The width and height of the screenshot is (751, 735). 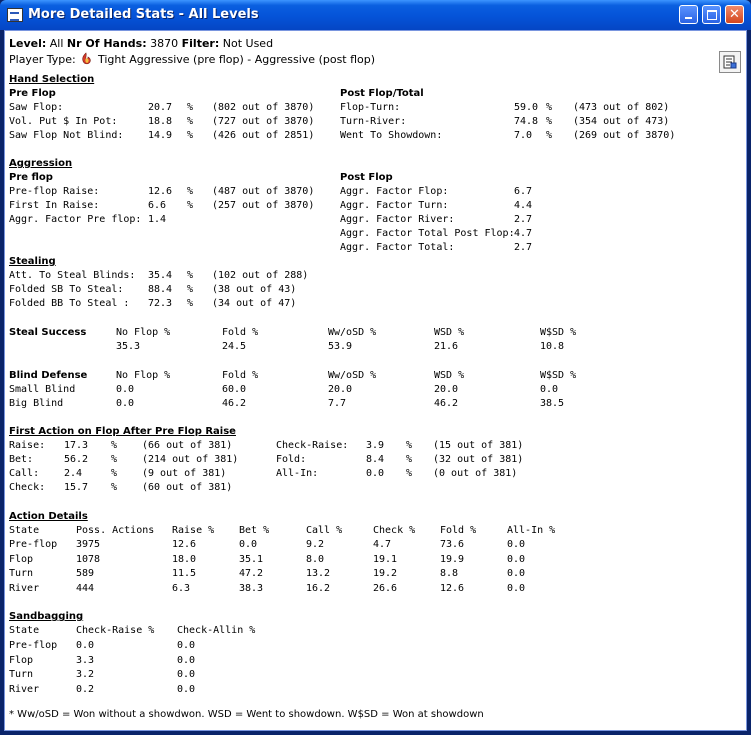 What do you see at coordinates (318, 588) in the screenshot?
I see `table-cell: 16.2` at bounding box center [318, 588].